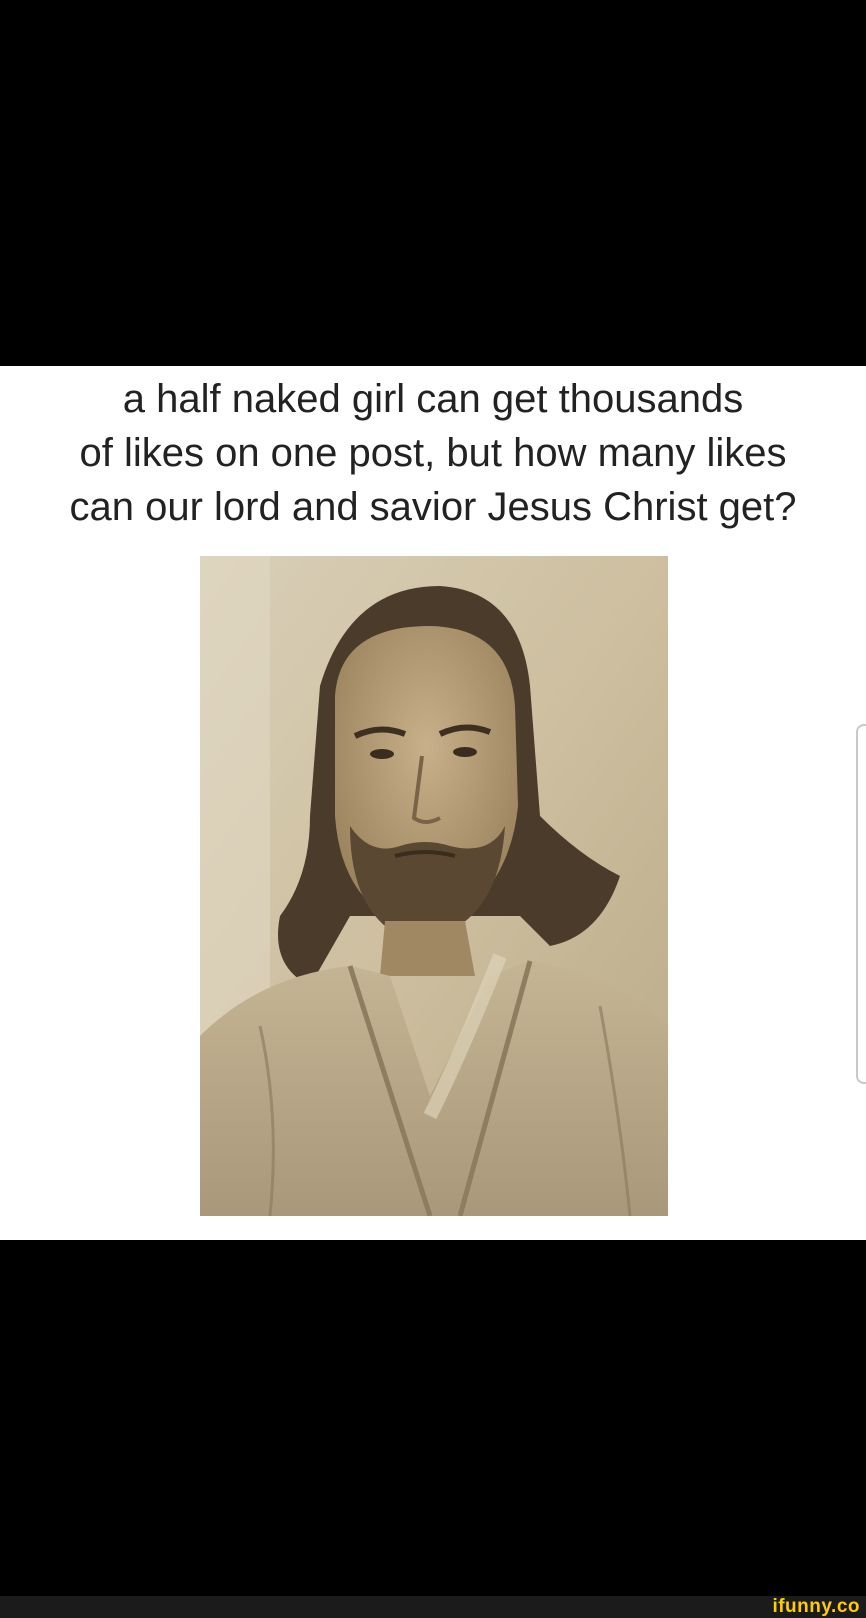 Image resolution: width=866 pixels, height=1618 pixels. What do you see at coordinates (433, 1607) in the screenshot?
I see `footer-bar` at bounding box center [433, 1607].